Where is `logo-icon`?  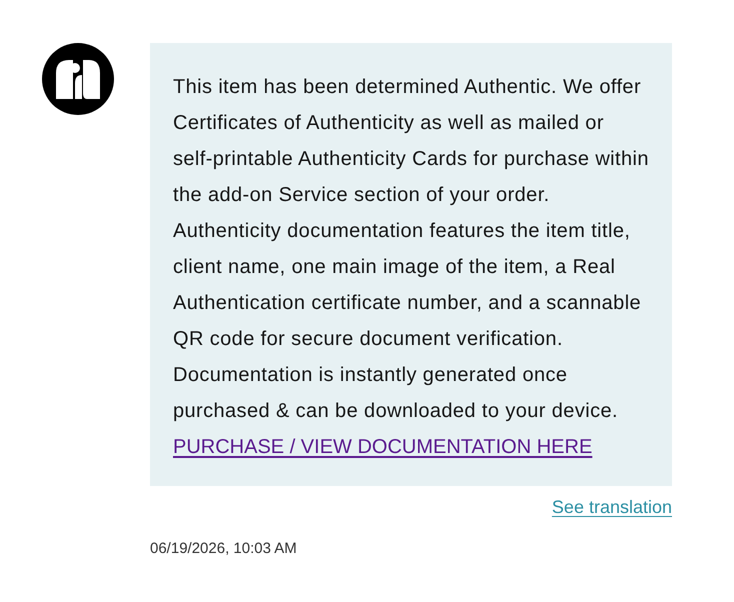
logo-icon is located at coordinates (78, 79).